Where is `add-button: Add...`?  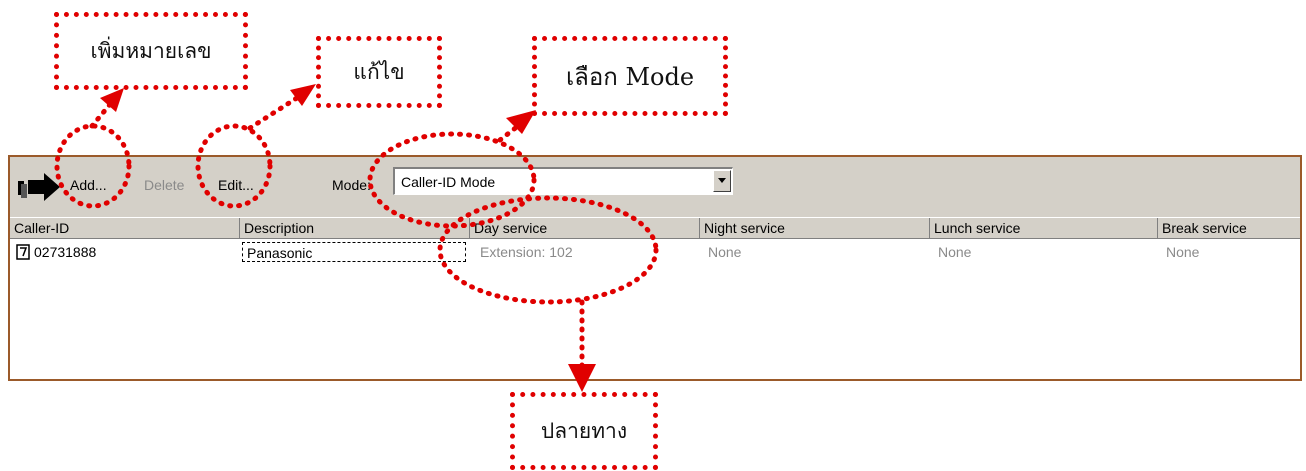
add-button: Add... is located at coordinates (88, 185).